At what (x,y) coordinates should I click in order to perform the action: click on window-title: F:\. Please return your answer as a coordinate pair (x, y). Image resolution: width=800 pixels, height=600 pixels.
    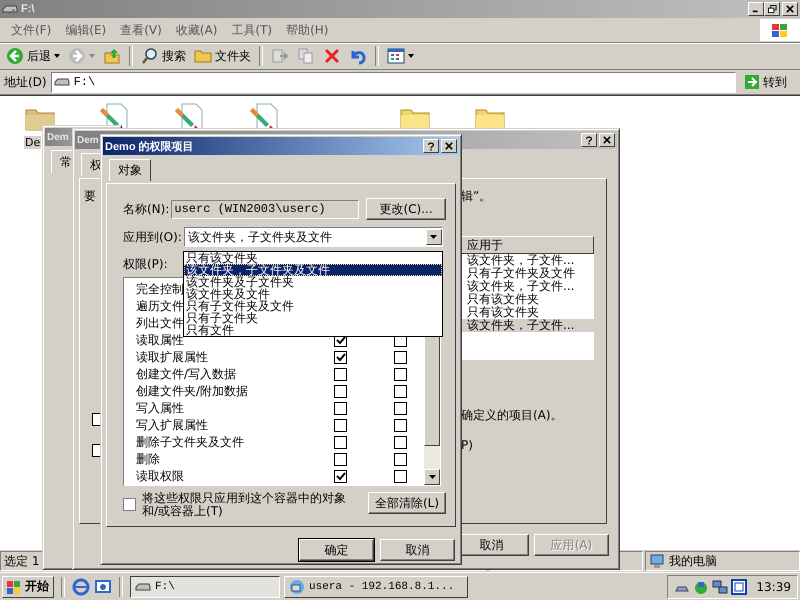
    Looking at the image, I should click on (27, 9).